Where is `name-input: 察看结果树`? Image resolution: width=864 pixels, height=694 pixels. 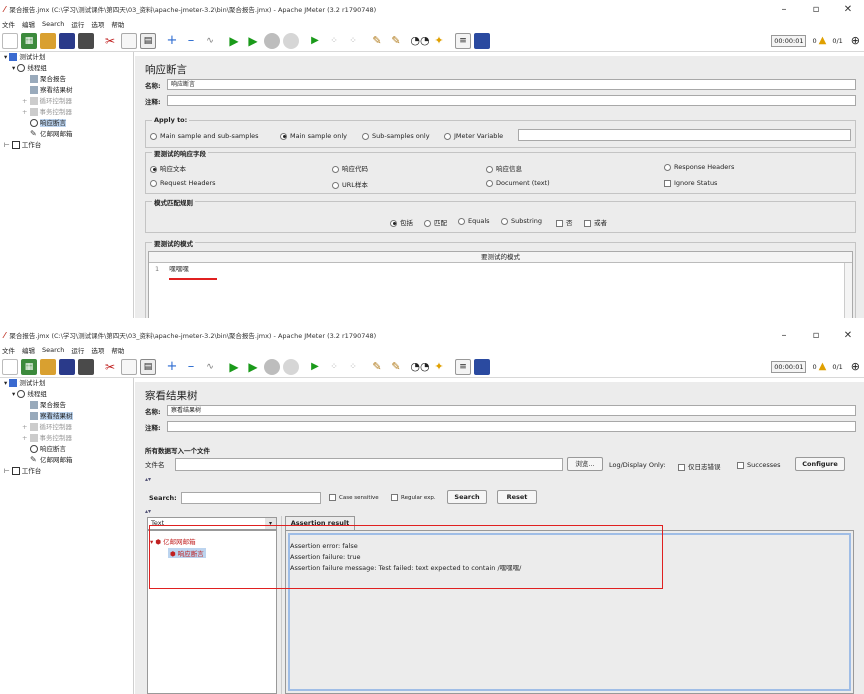 name-input: 察看结果树 is located at coordinates (511, 410).